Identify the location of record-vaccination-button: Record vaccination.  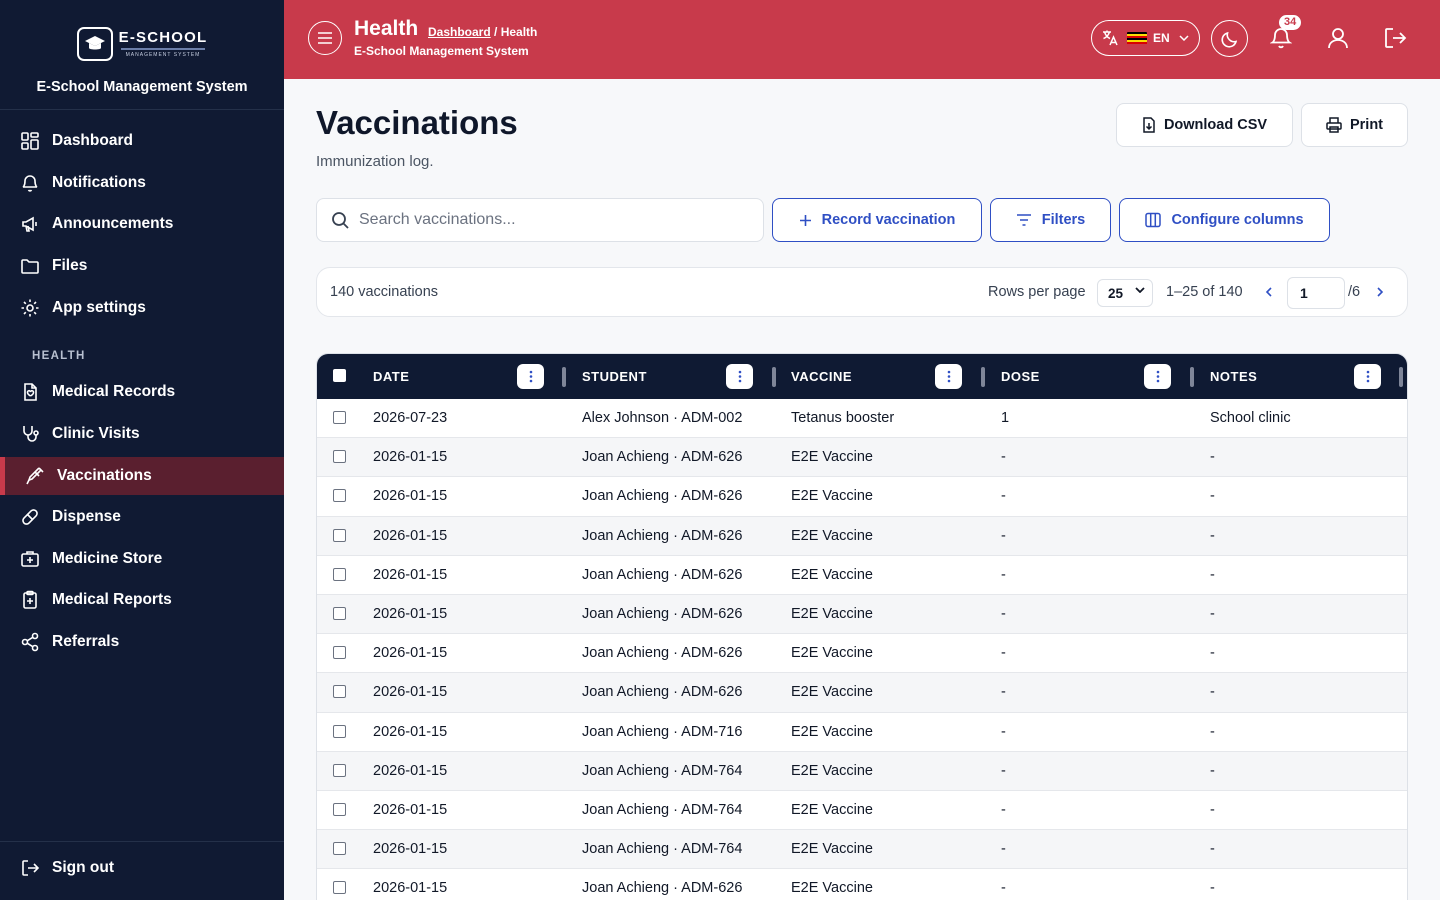
(877, 220).